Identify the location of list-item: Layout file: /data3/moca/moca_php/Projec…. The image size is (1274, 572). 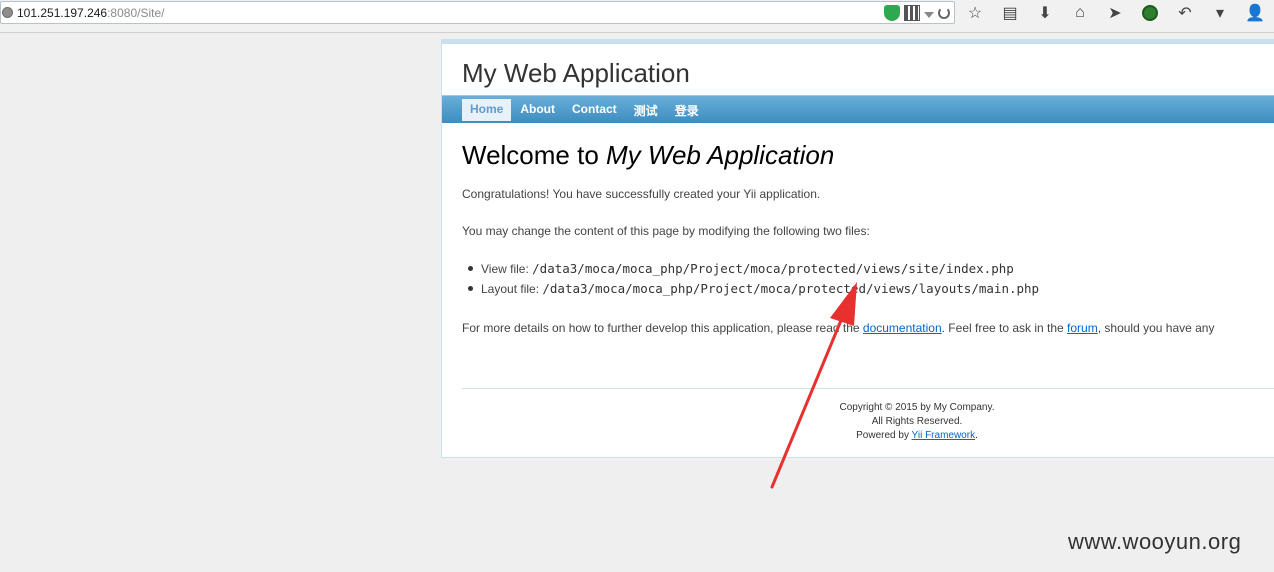
(871, 291).